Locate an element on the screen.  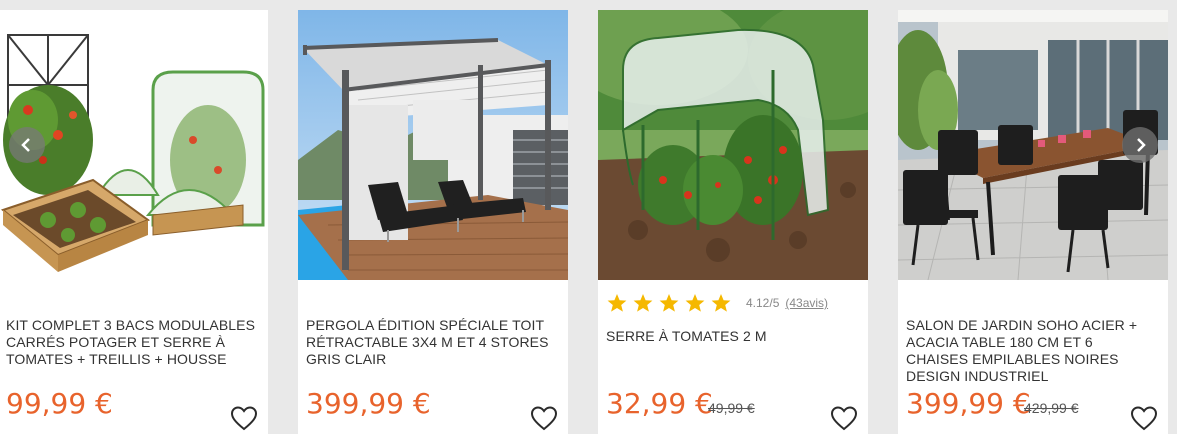
product-price: 32,99 € is located at coordinates (659, 403).